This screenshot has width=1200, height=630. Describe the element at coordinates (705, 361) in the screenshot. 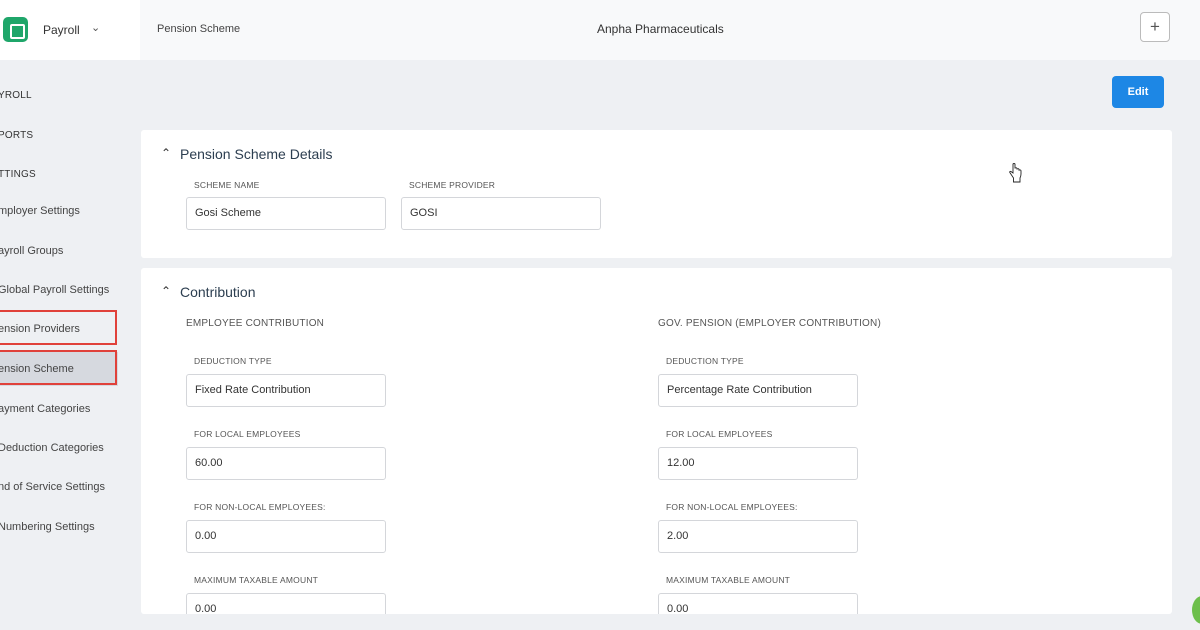

I see `employer-deduction-type-label: DEDUCTION TYPE` at that location.